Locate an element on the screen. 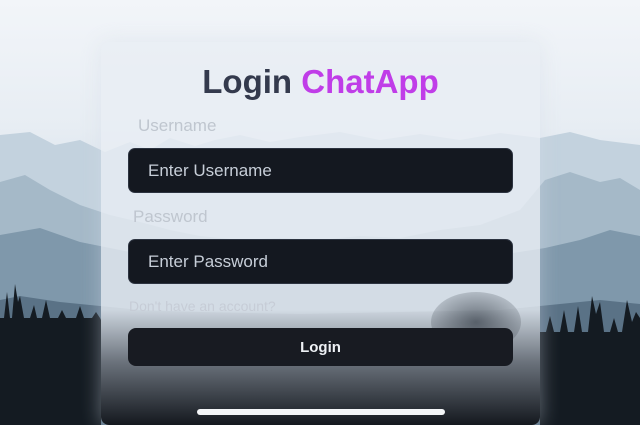 The image size is (640, 425). username-label: Username is located at coordinates (177, 125).